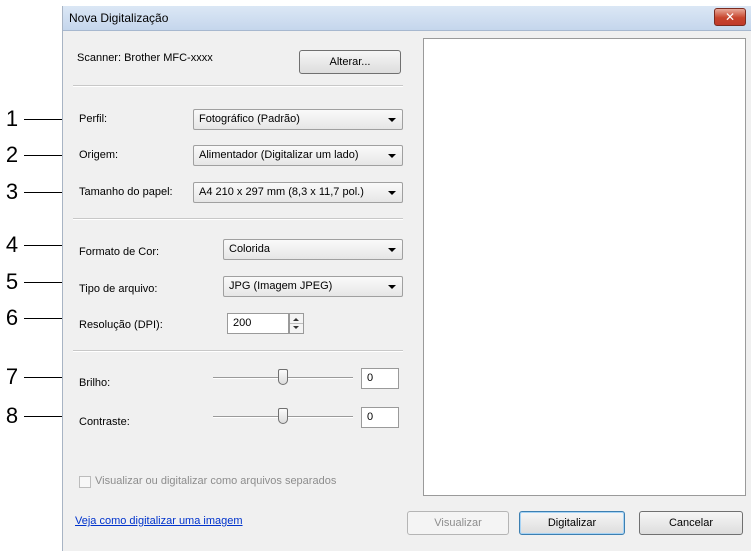 The image size is (751, 551). Describe the element at coordinates (12, 415) in the screenshot. I see `callout-8-number: 8` at that location.